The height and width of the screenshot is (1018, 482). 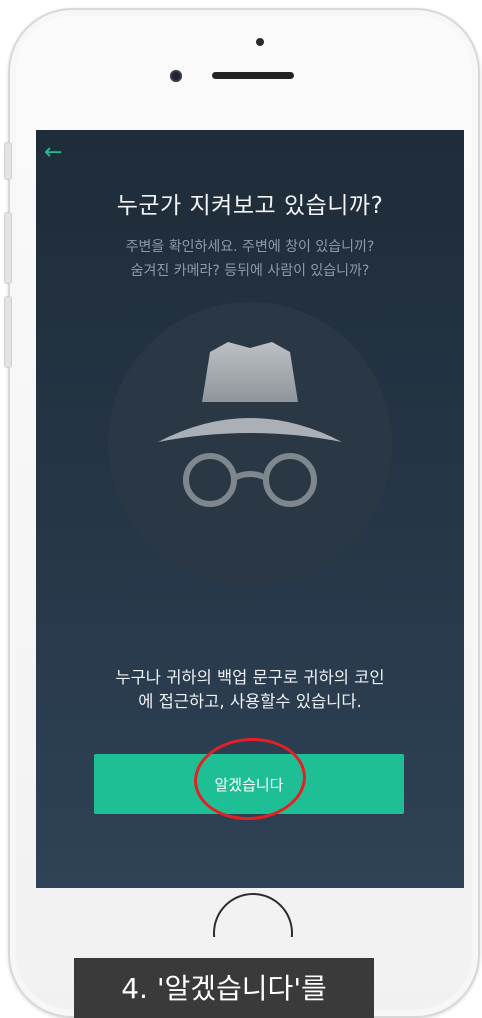 What do you see at coordinates (250, 271) in the screenshot?
I see `subtitle-line-2: 숨겨진 카메라? 등뒤에 사람이 있습니까?` at bounding box center [250, 271].